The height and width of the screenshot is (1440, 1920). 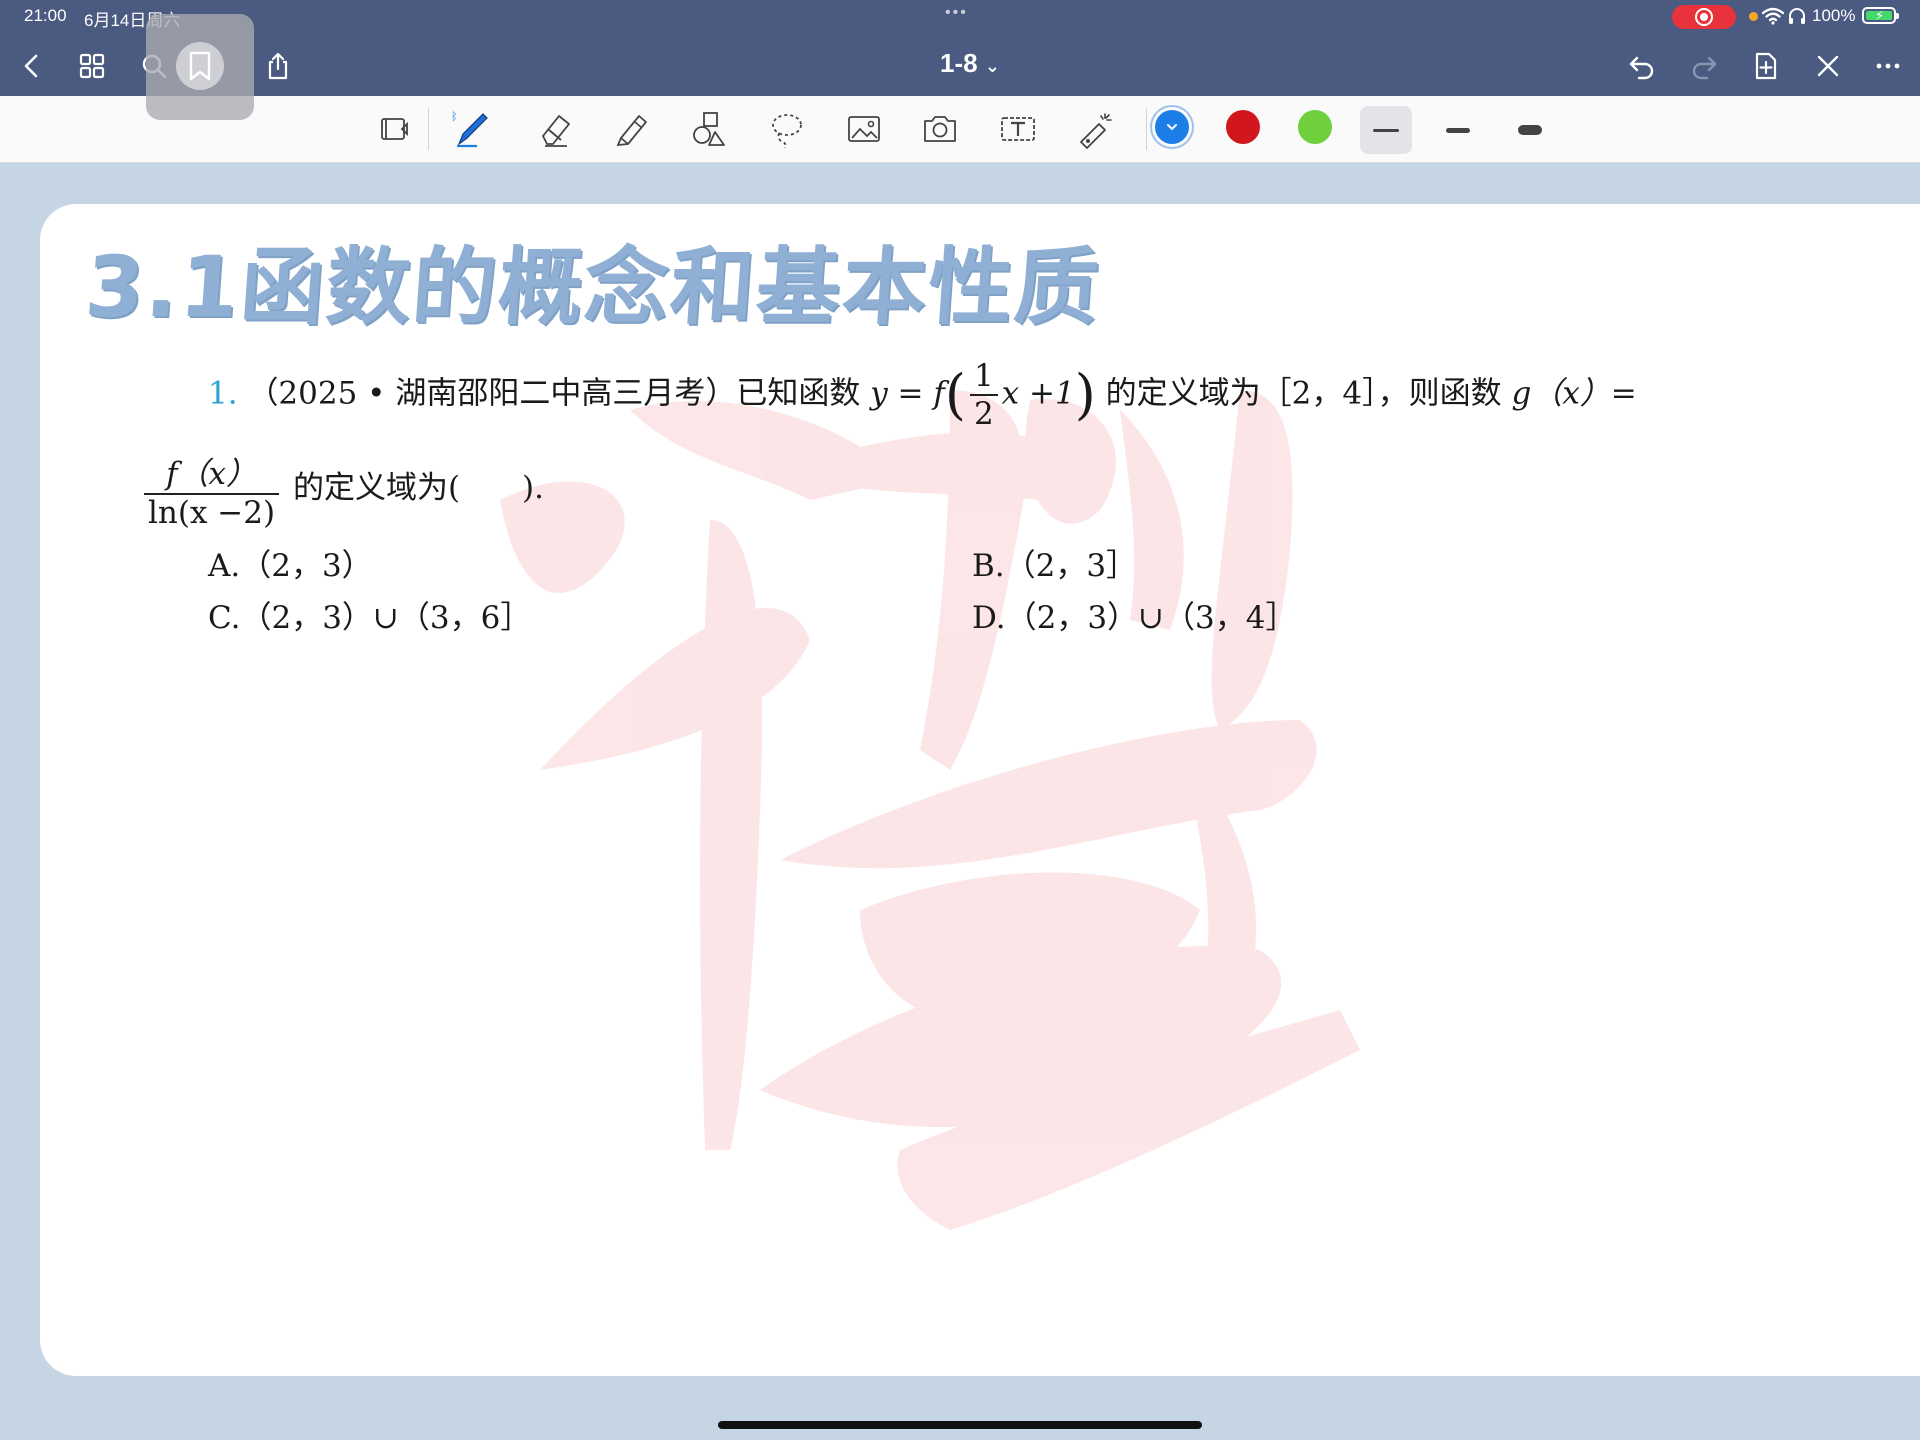 I want to click on add-page-icon, so click(x=1766, y=66).